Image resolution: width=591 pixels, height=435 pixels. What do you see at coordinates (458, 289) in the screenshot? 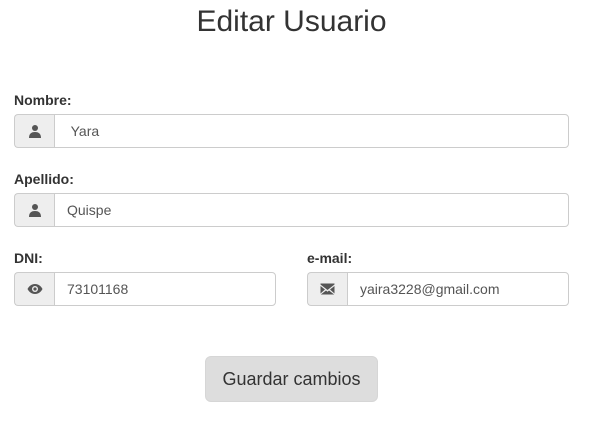
I see `email-field` at bounding box center [458, 289].